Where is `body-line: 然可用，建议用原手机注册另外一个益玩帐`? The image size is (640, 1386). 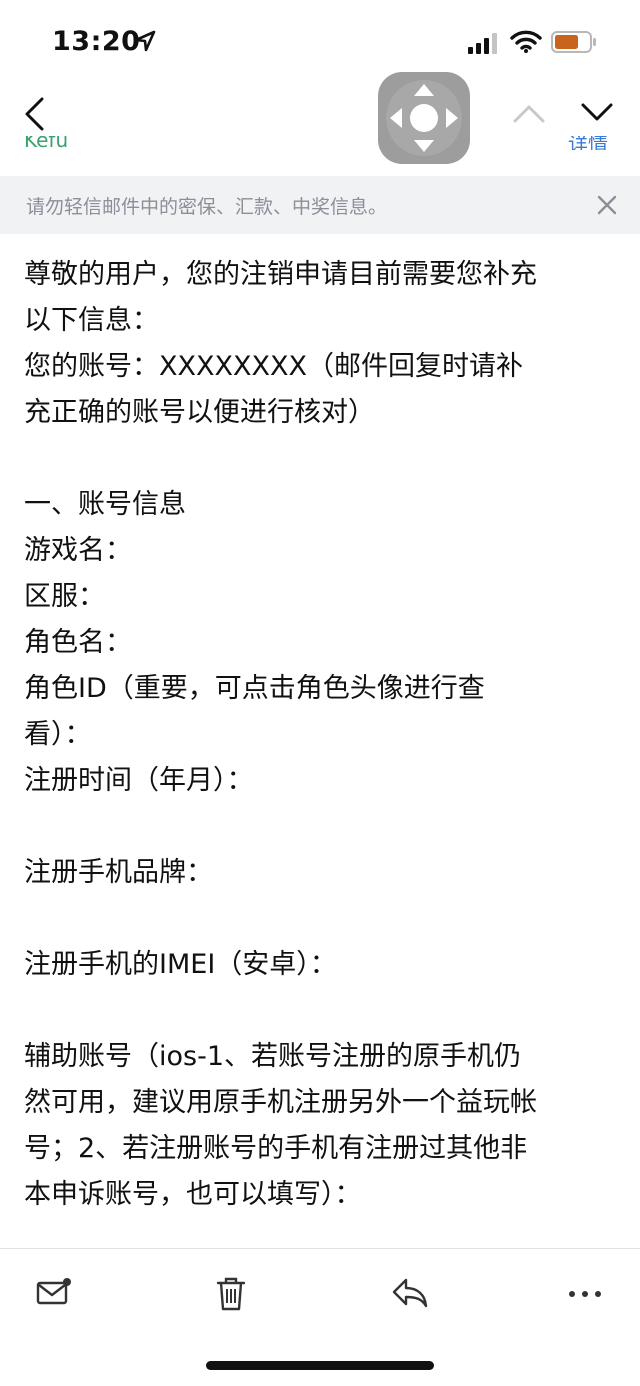 body-line: 然可用，建议用原手机注册另外一个益玩帐 is located at coordinates (280, 1102).